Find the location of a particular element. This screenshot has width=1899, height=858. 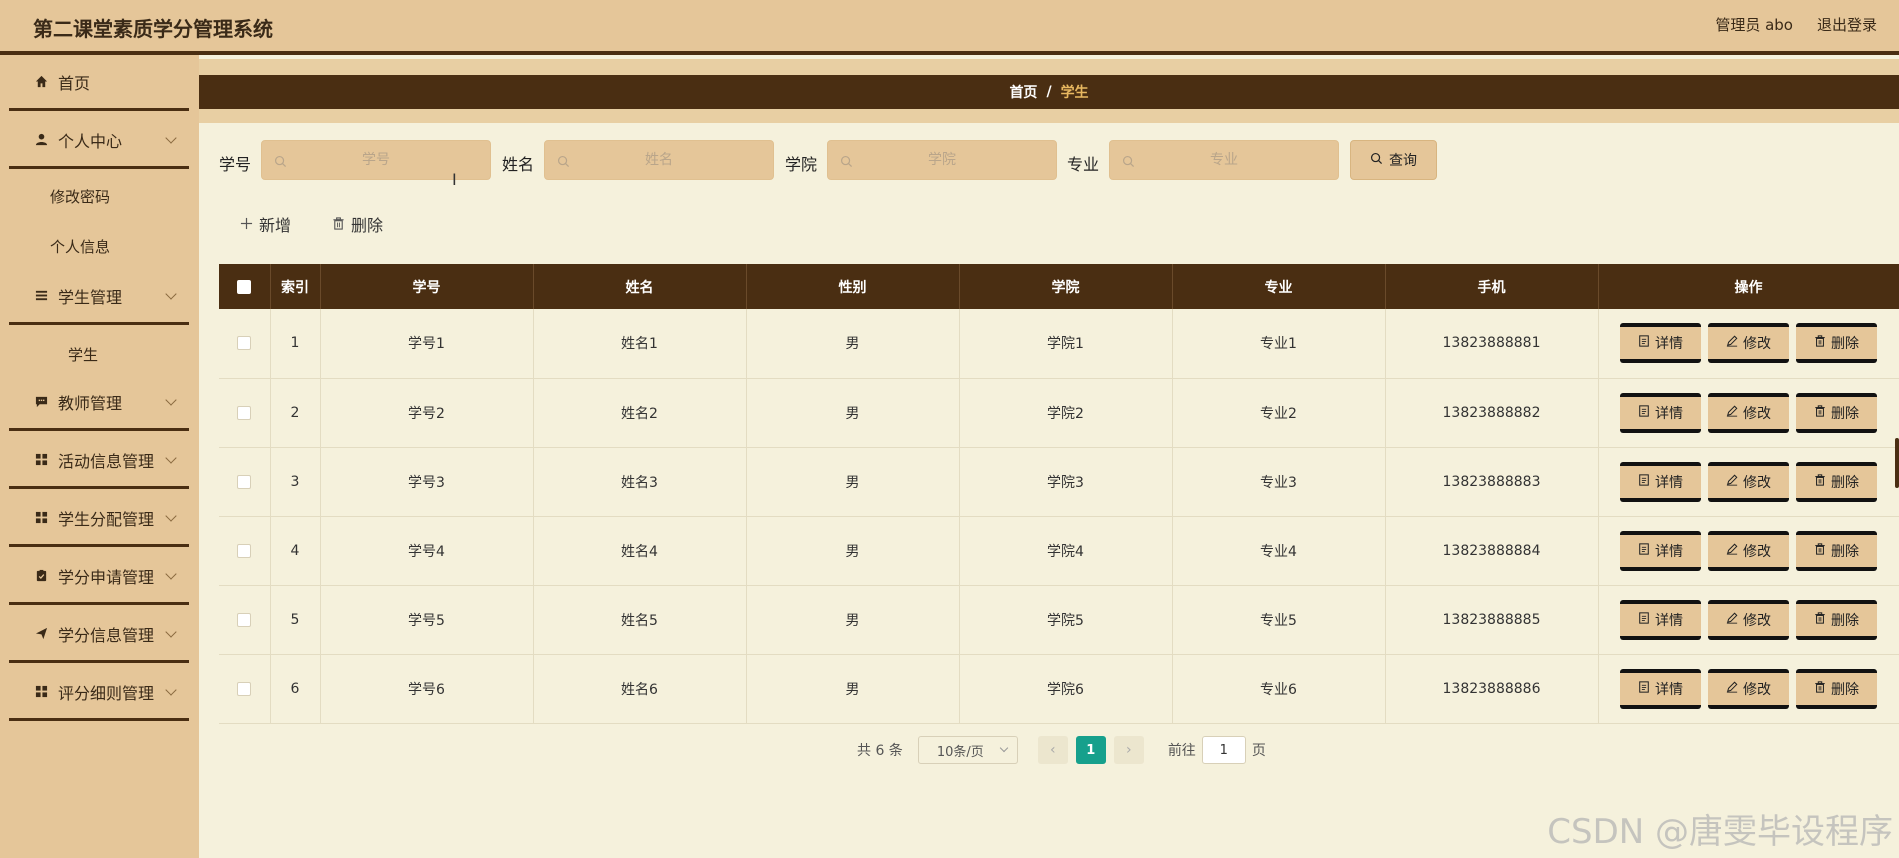

prev-page-button: ‹ is located at coordinates (1052, 750).